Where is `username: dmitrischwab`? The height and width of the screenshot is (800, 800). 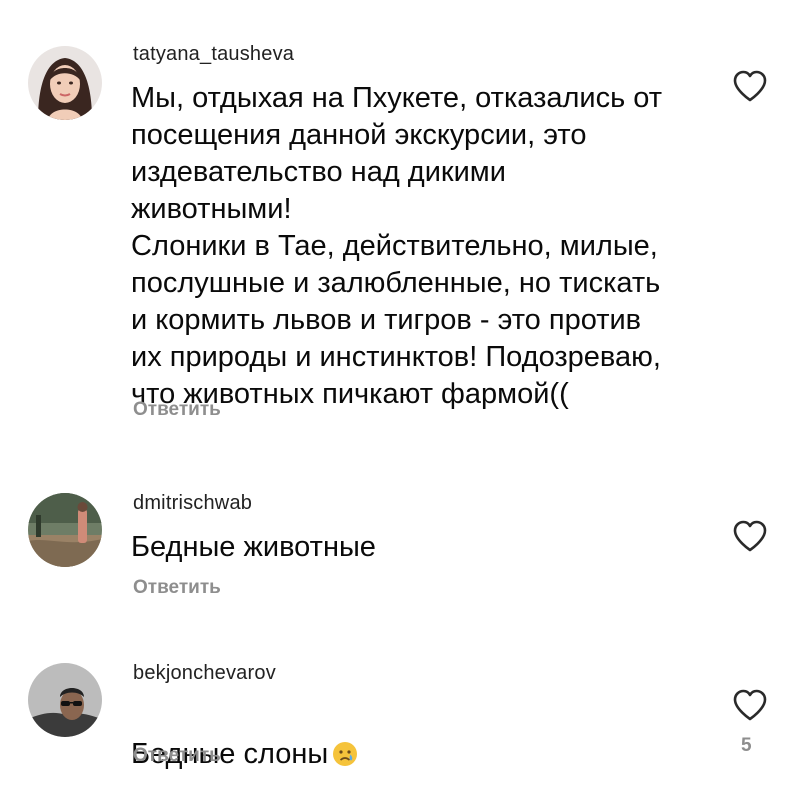
username: dmitrischwab is located at coordinates (192, 503).